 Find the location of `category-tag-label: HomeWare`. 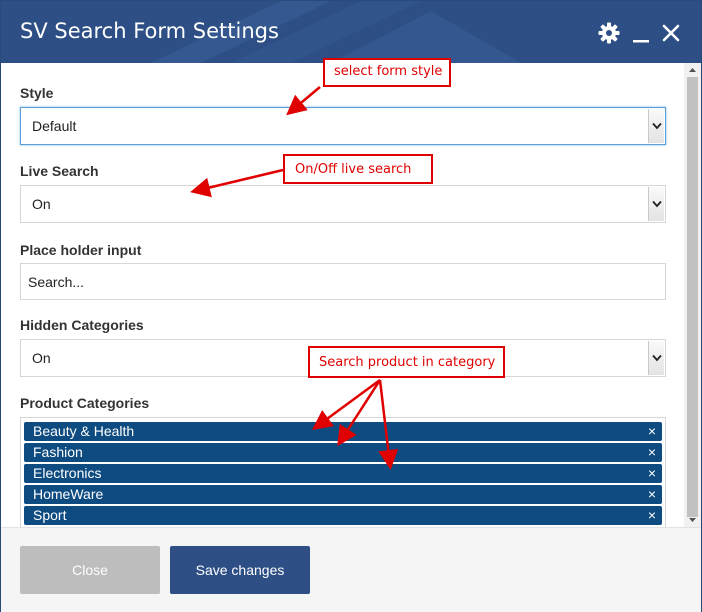

category-tag-label: HomeWare is located at coordinates (68, 494).